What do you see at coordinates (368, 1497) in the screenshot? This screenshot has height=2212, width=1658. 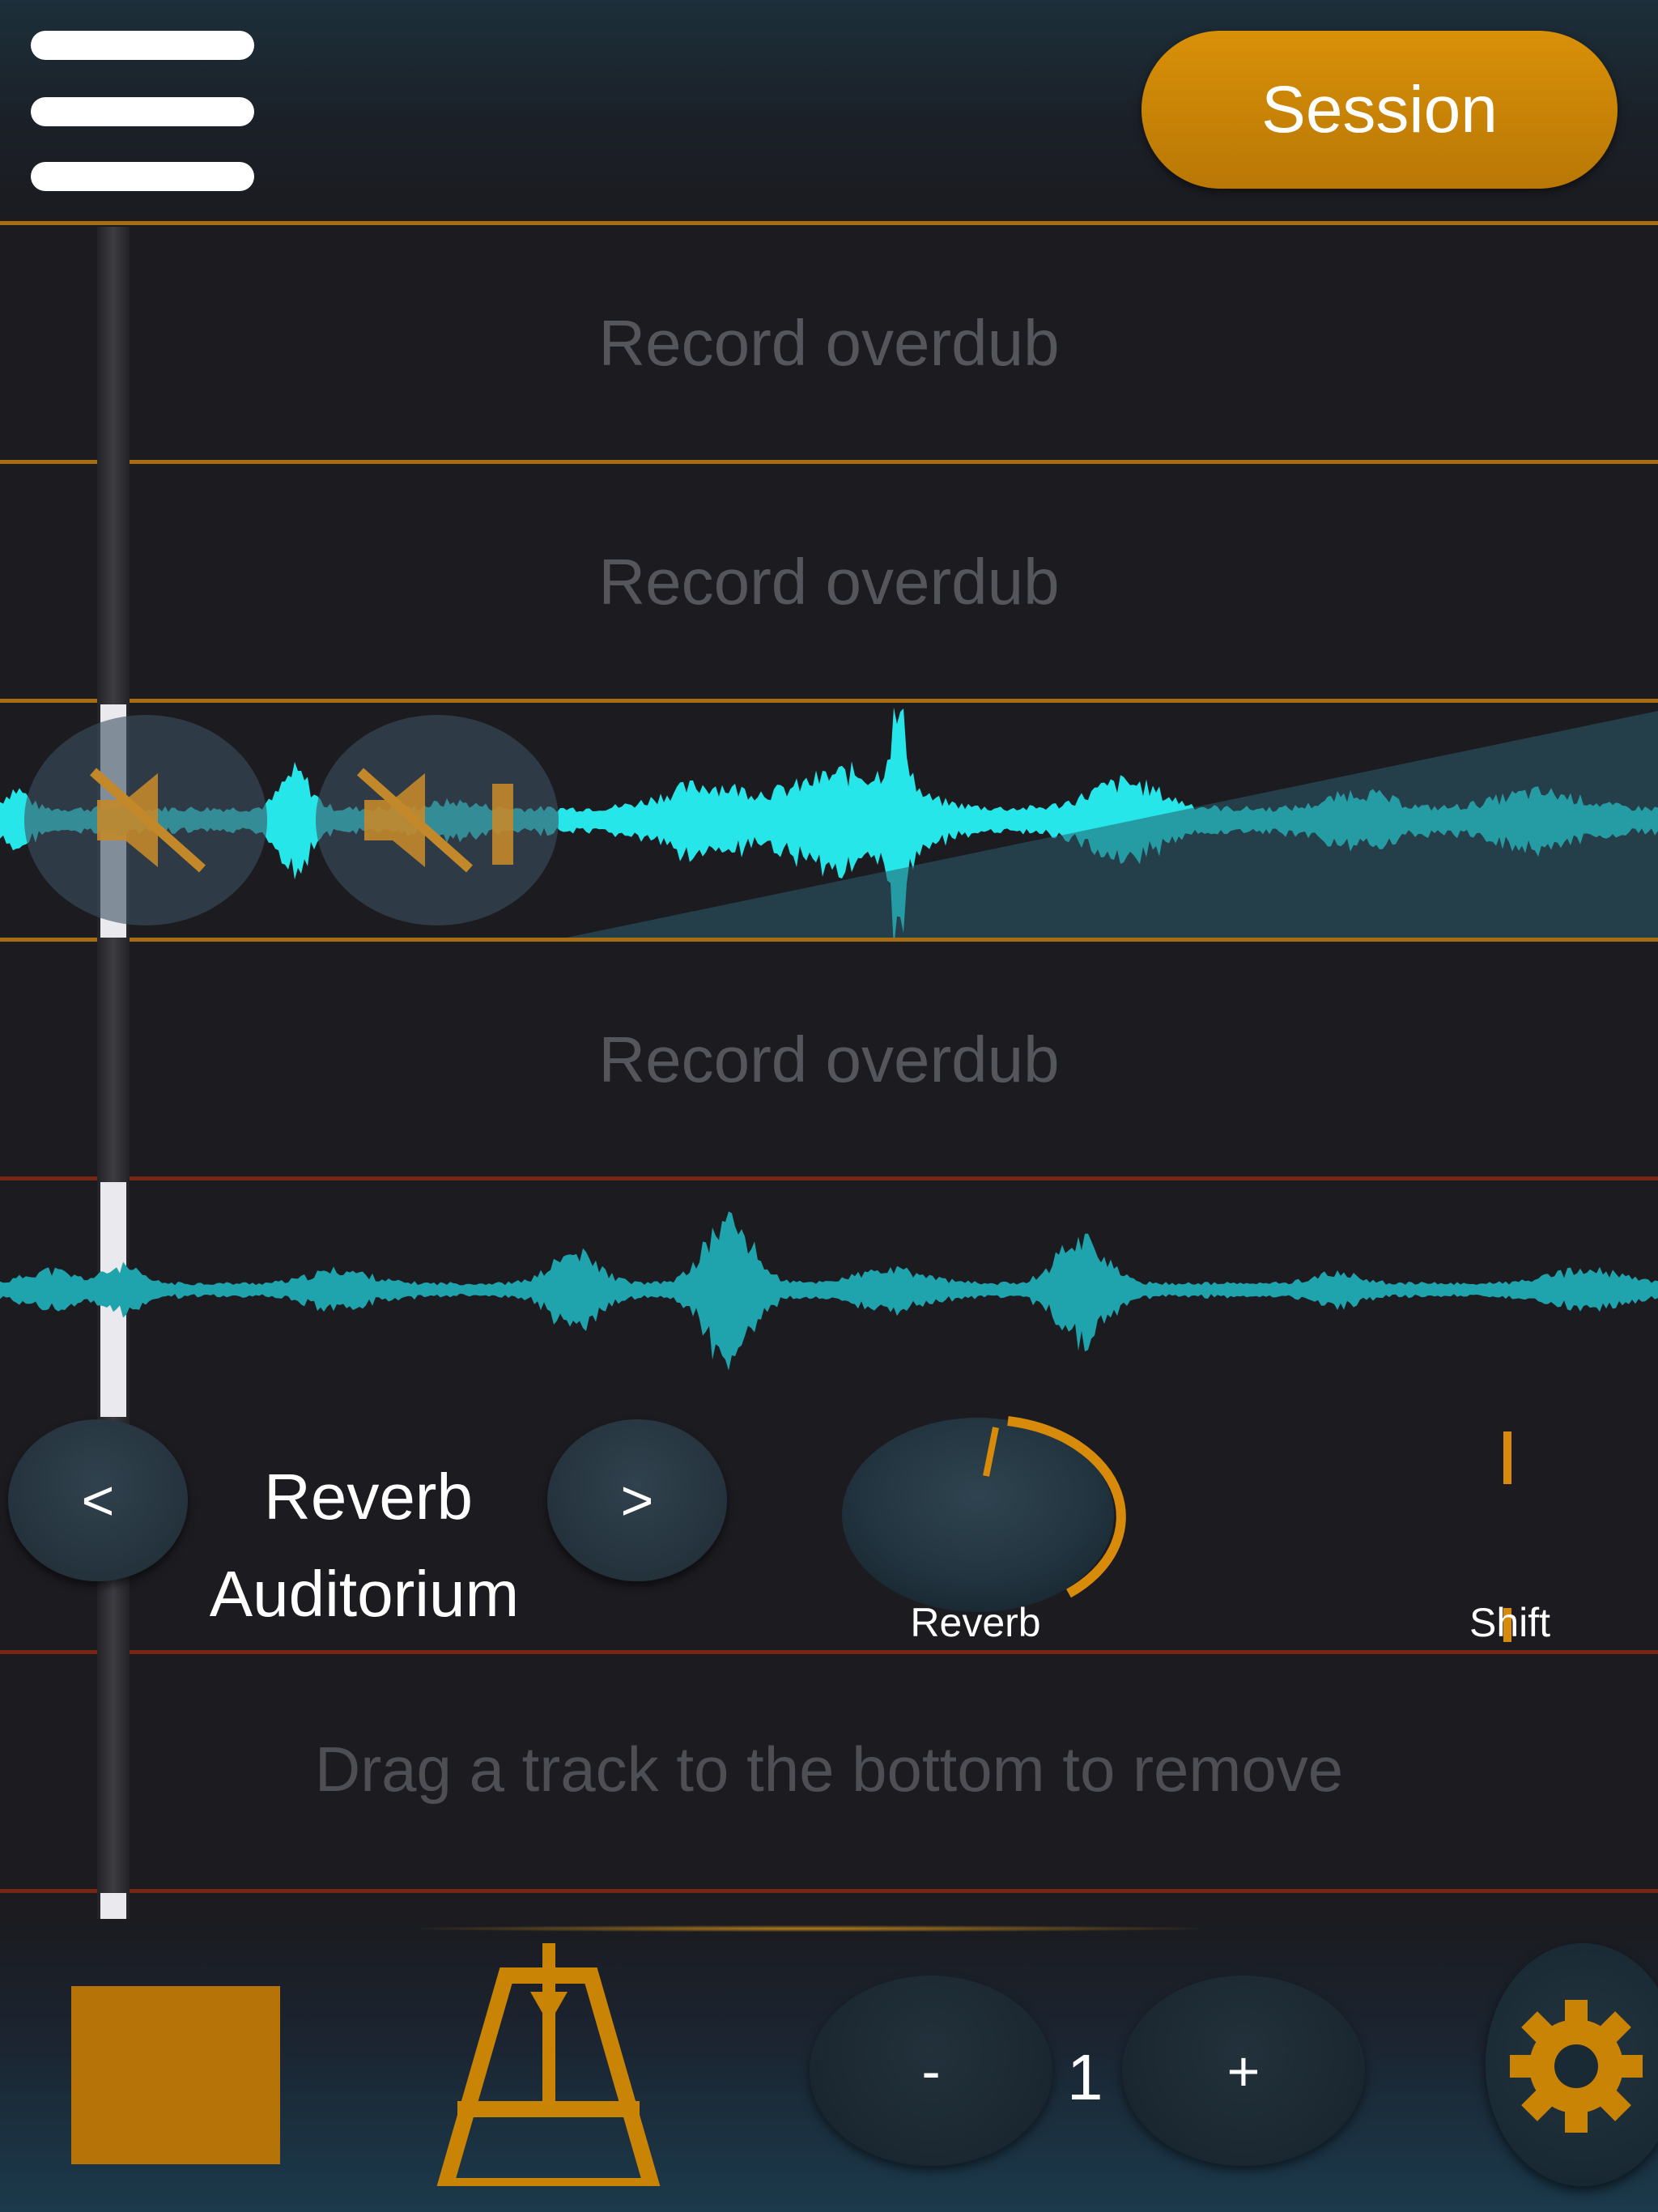 I see `effect-type: Reverb` at bounding box center [368, 1497].